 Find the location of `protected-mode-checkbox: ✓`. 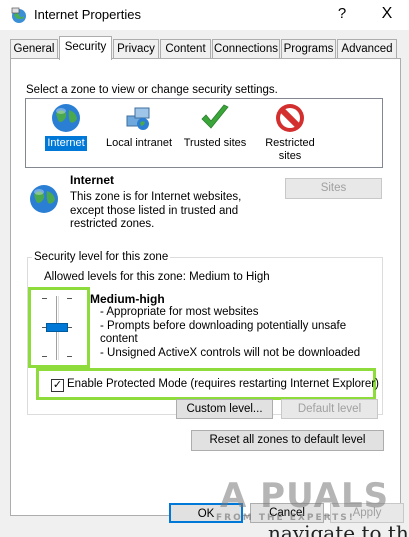

protected-mode-checkbox: ✓ is located at coordinates (57, 385).